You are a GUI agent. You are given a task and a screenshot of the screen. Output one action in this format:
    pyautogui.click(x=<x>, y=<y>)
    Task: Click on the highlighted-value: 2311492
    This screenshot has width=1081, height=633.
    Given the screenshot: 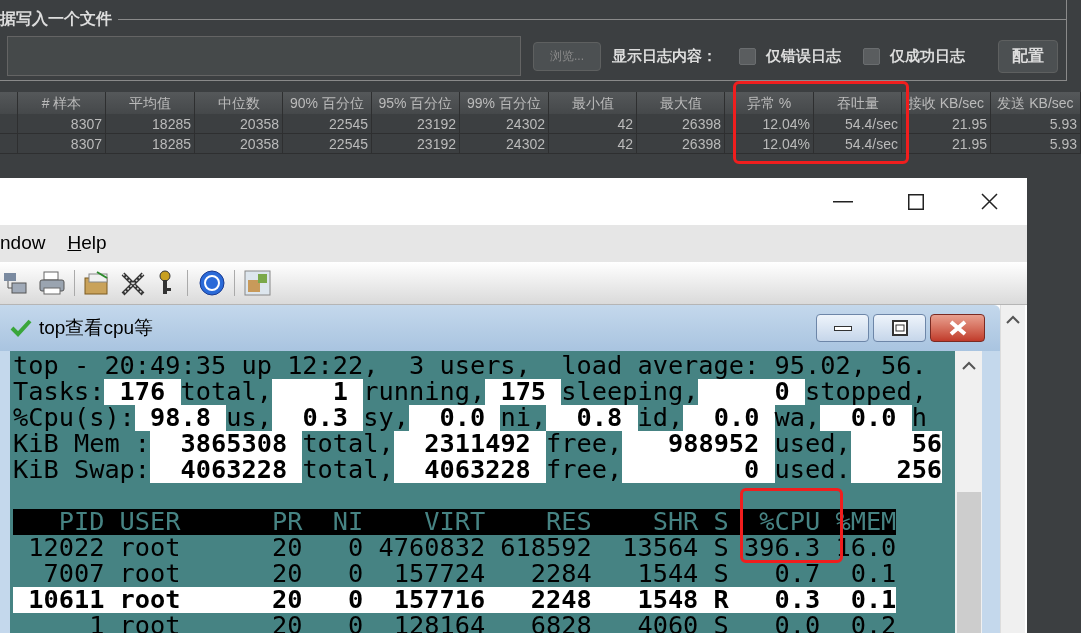 What is the action you would take?
    pyautogui.click(x=470, y=444)
    